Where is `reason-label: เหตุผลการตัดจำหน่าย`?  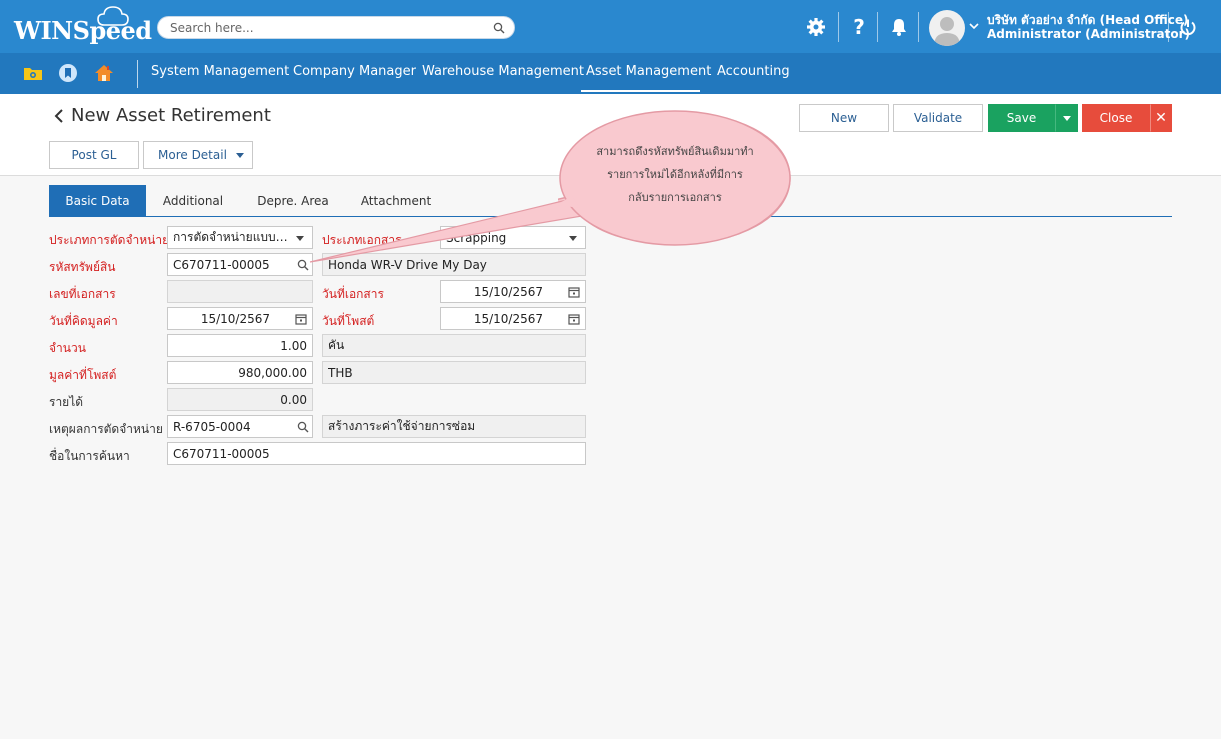
reason-label: เหตุผลการตัดจำหน่าย is located at coordinates (106, 429).